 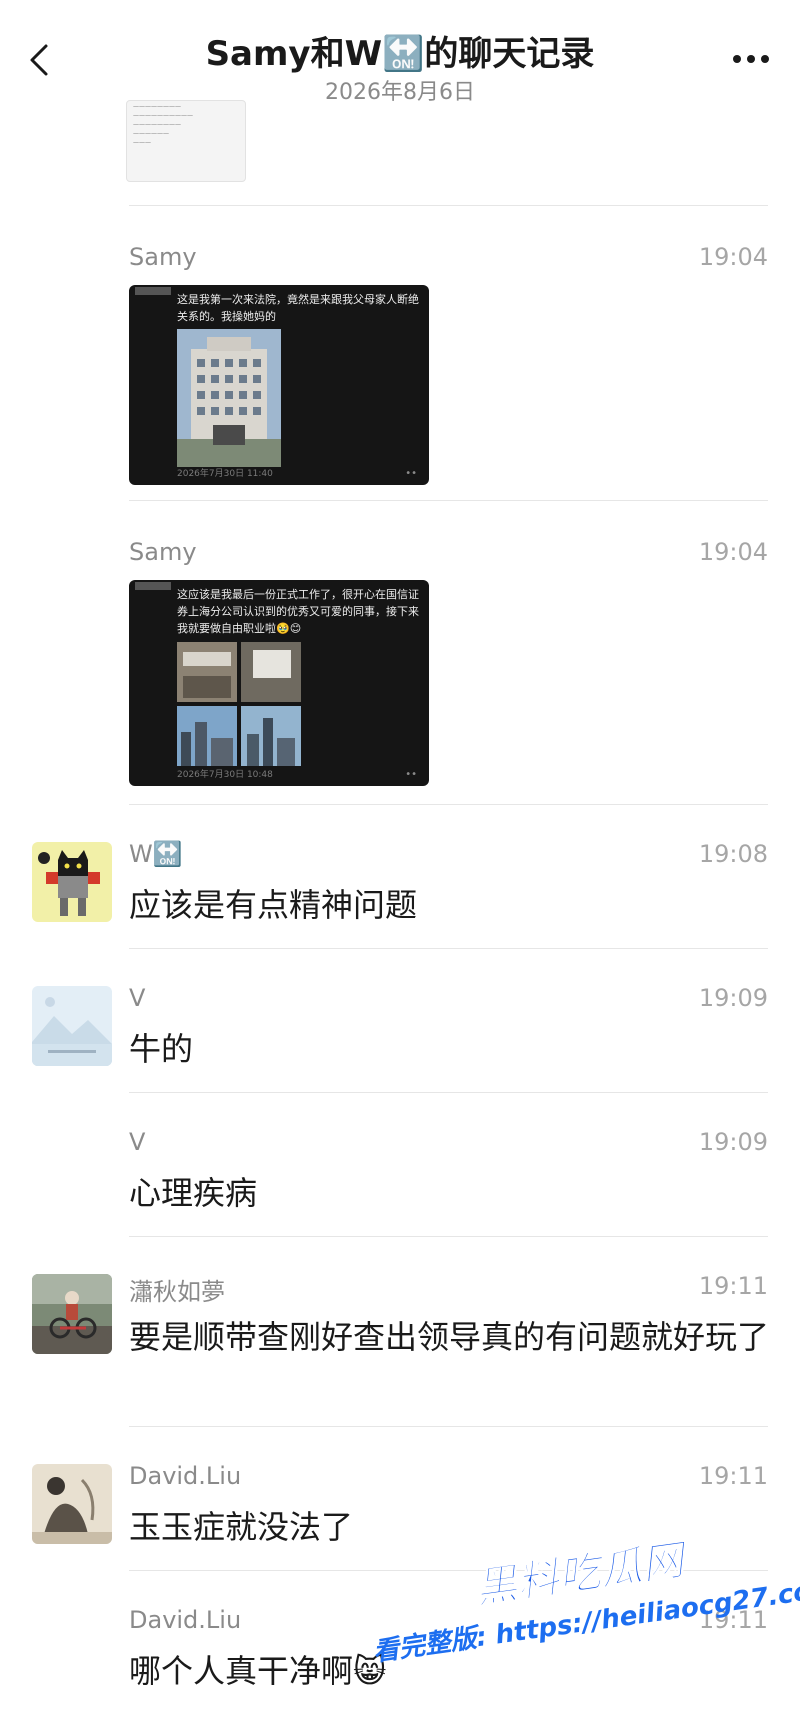 I want to click on forwarded-caption: 这是我第一次来法院，竟然是来跟我父母家人断绝关系的。我操她妈的, so click(x=298, y=308).